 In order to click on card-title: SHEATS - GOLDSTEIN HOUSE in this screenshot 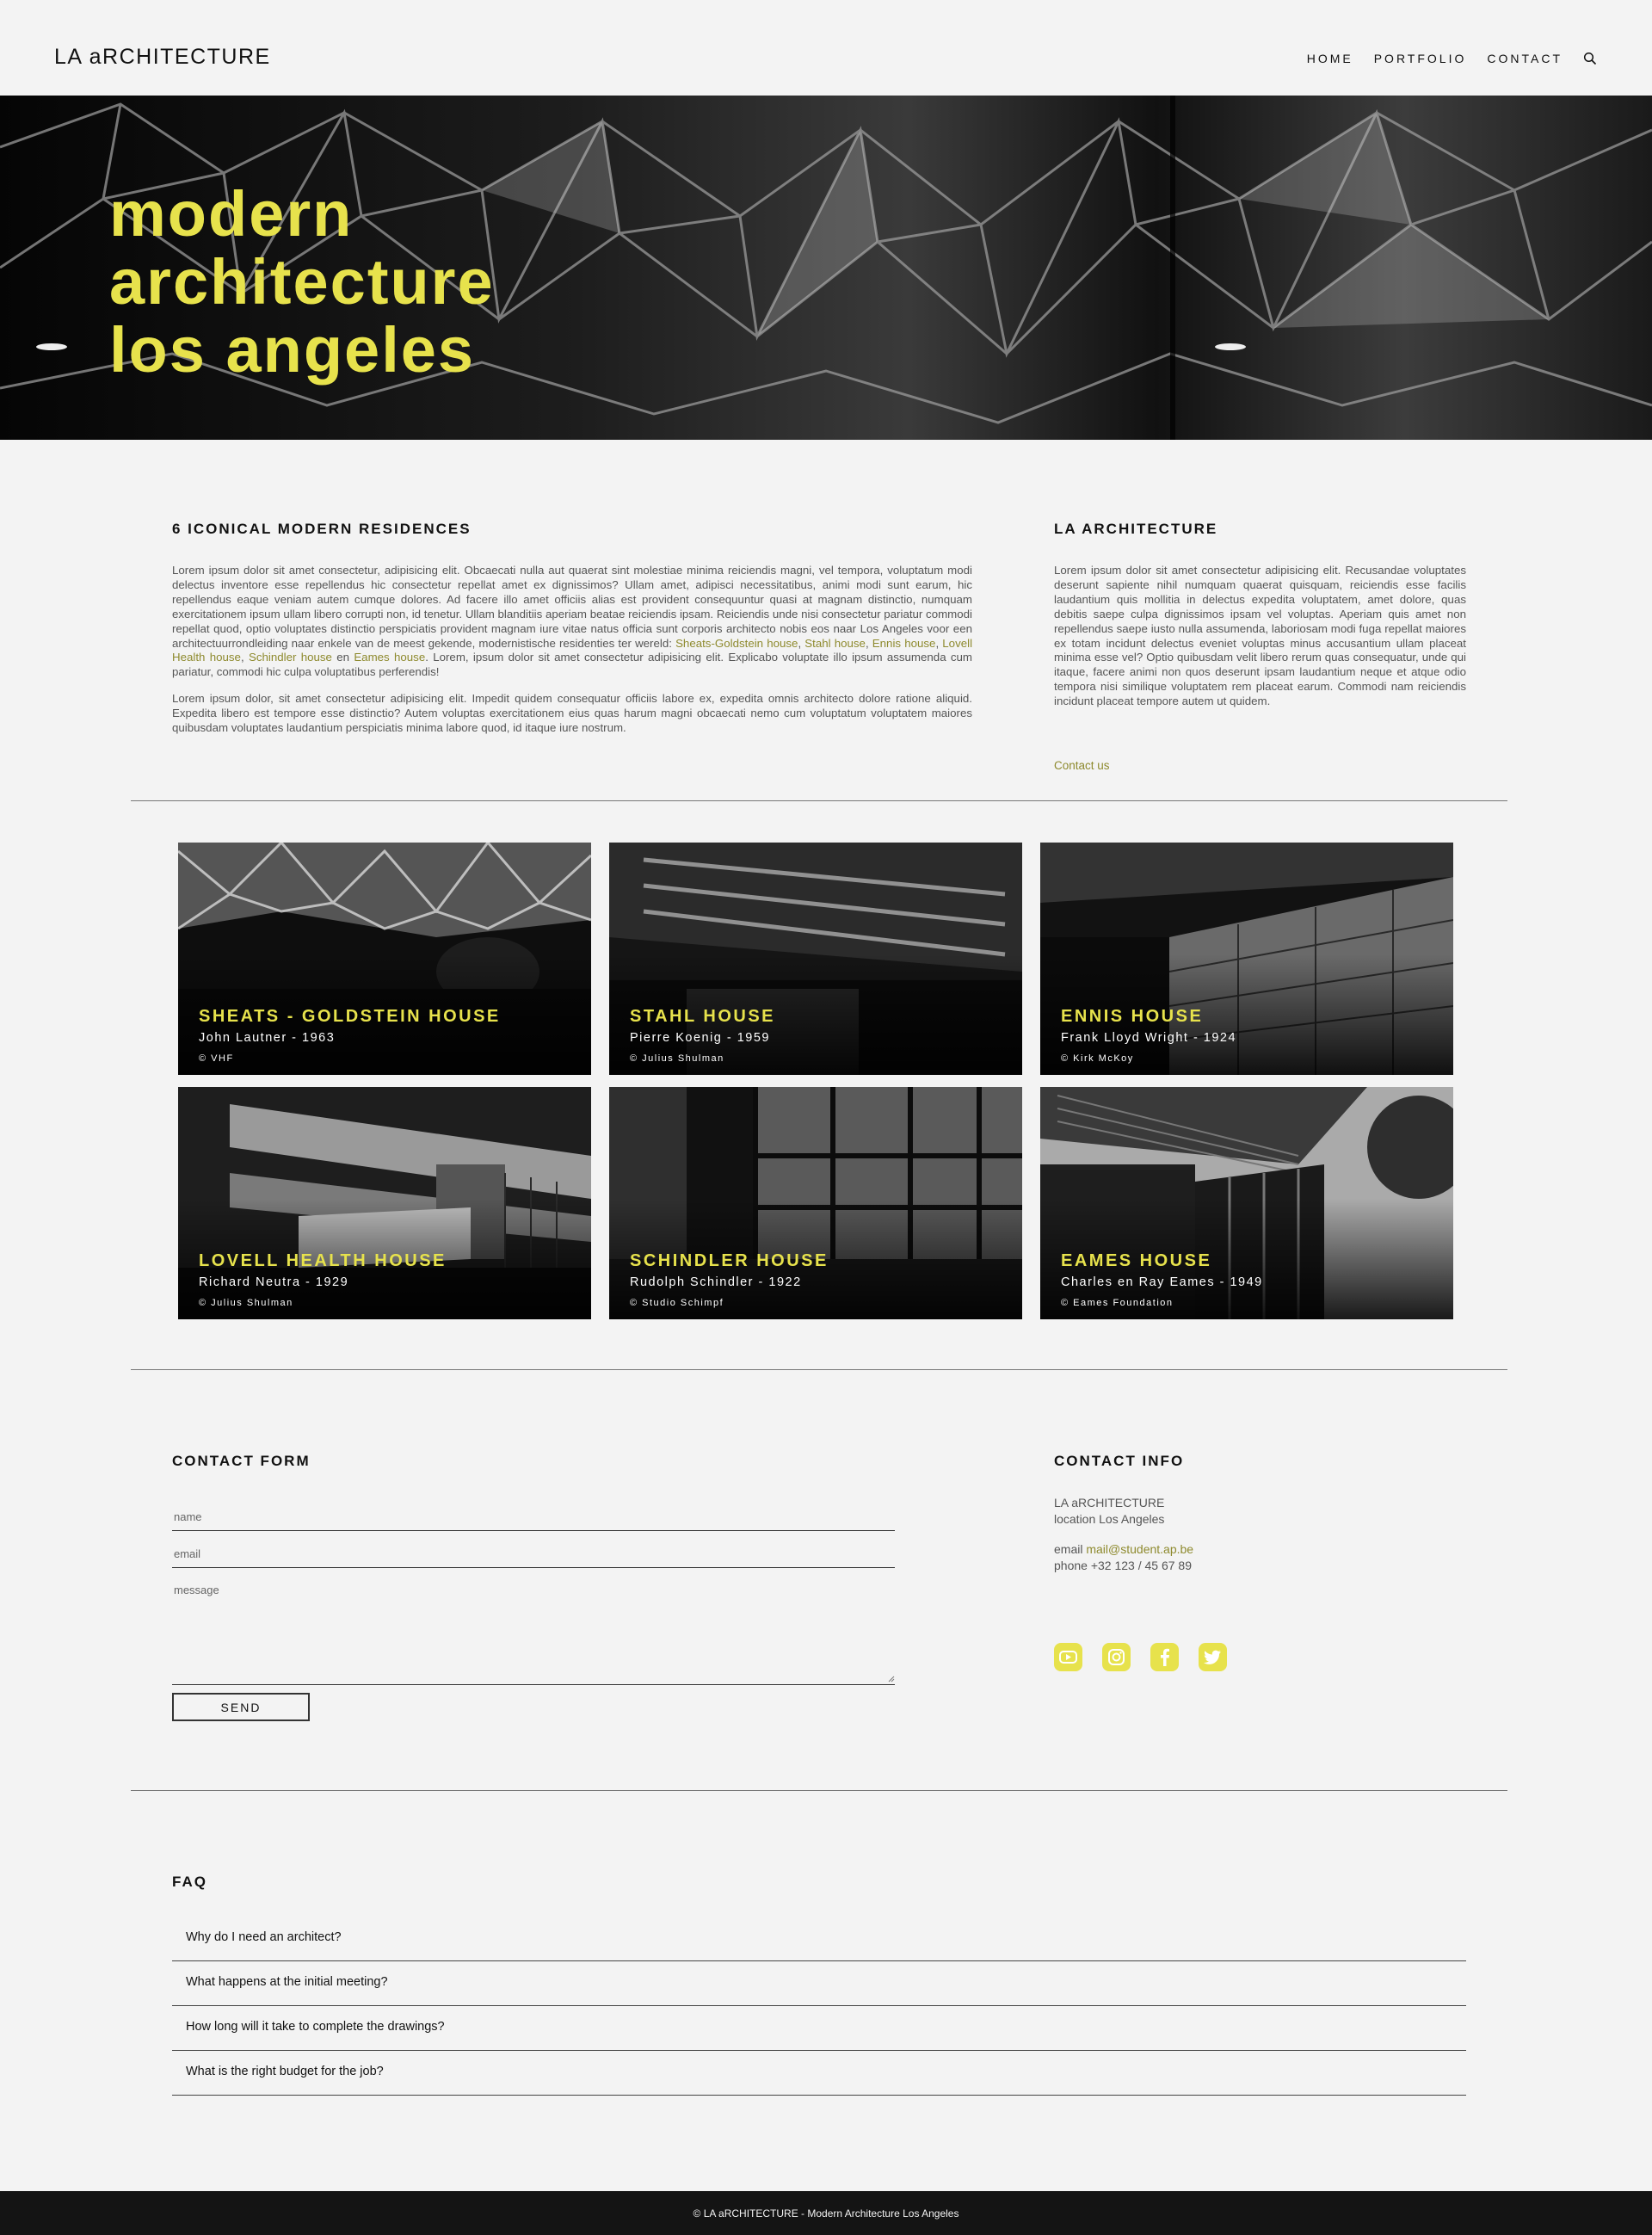, I will do `click(350, 1016)`.